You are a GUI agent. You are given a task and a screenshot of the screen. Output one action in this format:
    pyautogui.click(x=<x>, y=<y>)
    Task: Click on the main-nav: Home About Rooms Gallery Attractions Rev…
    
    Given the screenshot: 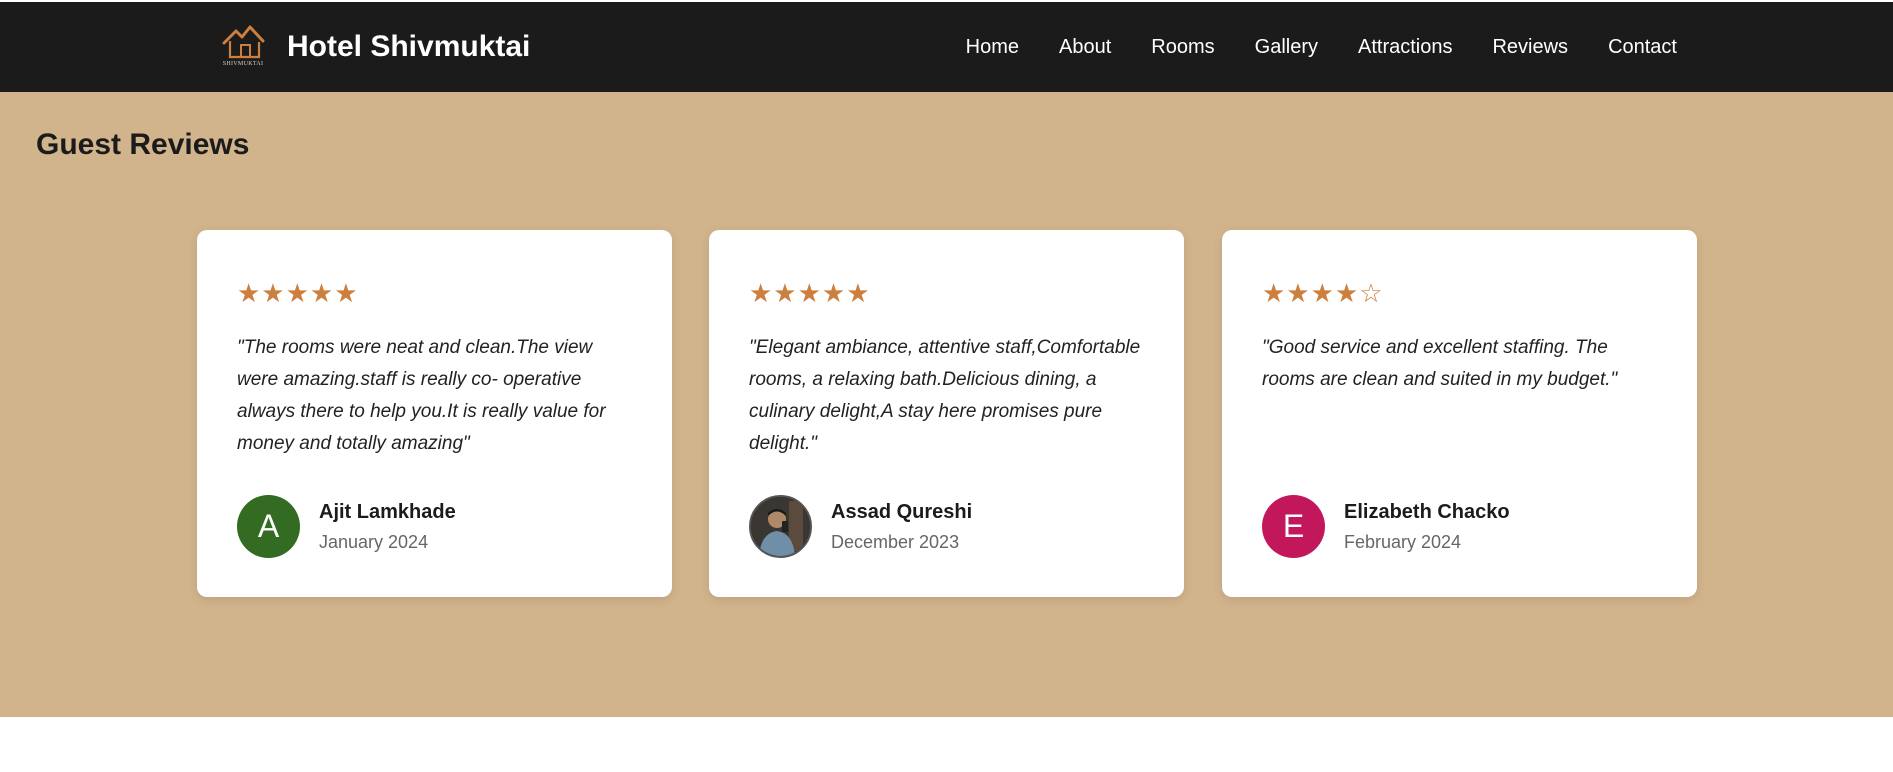 What is the action you would take?
    pyautogui.click(x=1321, y=47)
    